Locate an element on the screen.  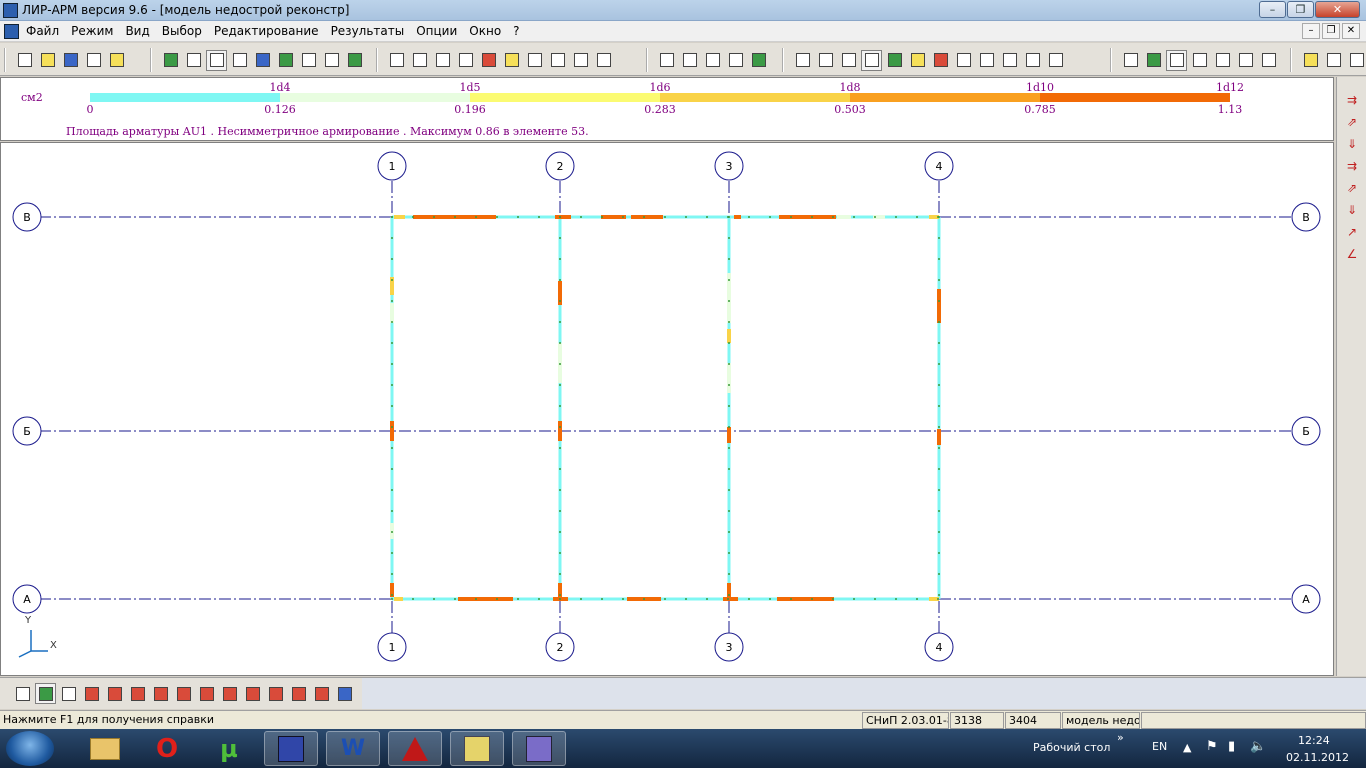
xz-projection-icon is located at coordinates (193, 60).